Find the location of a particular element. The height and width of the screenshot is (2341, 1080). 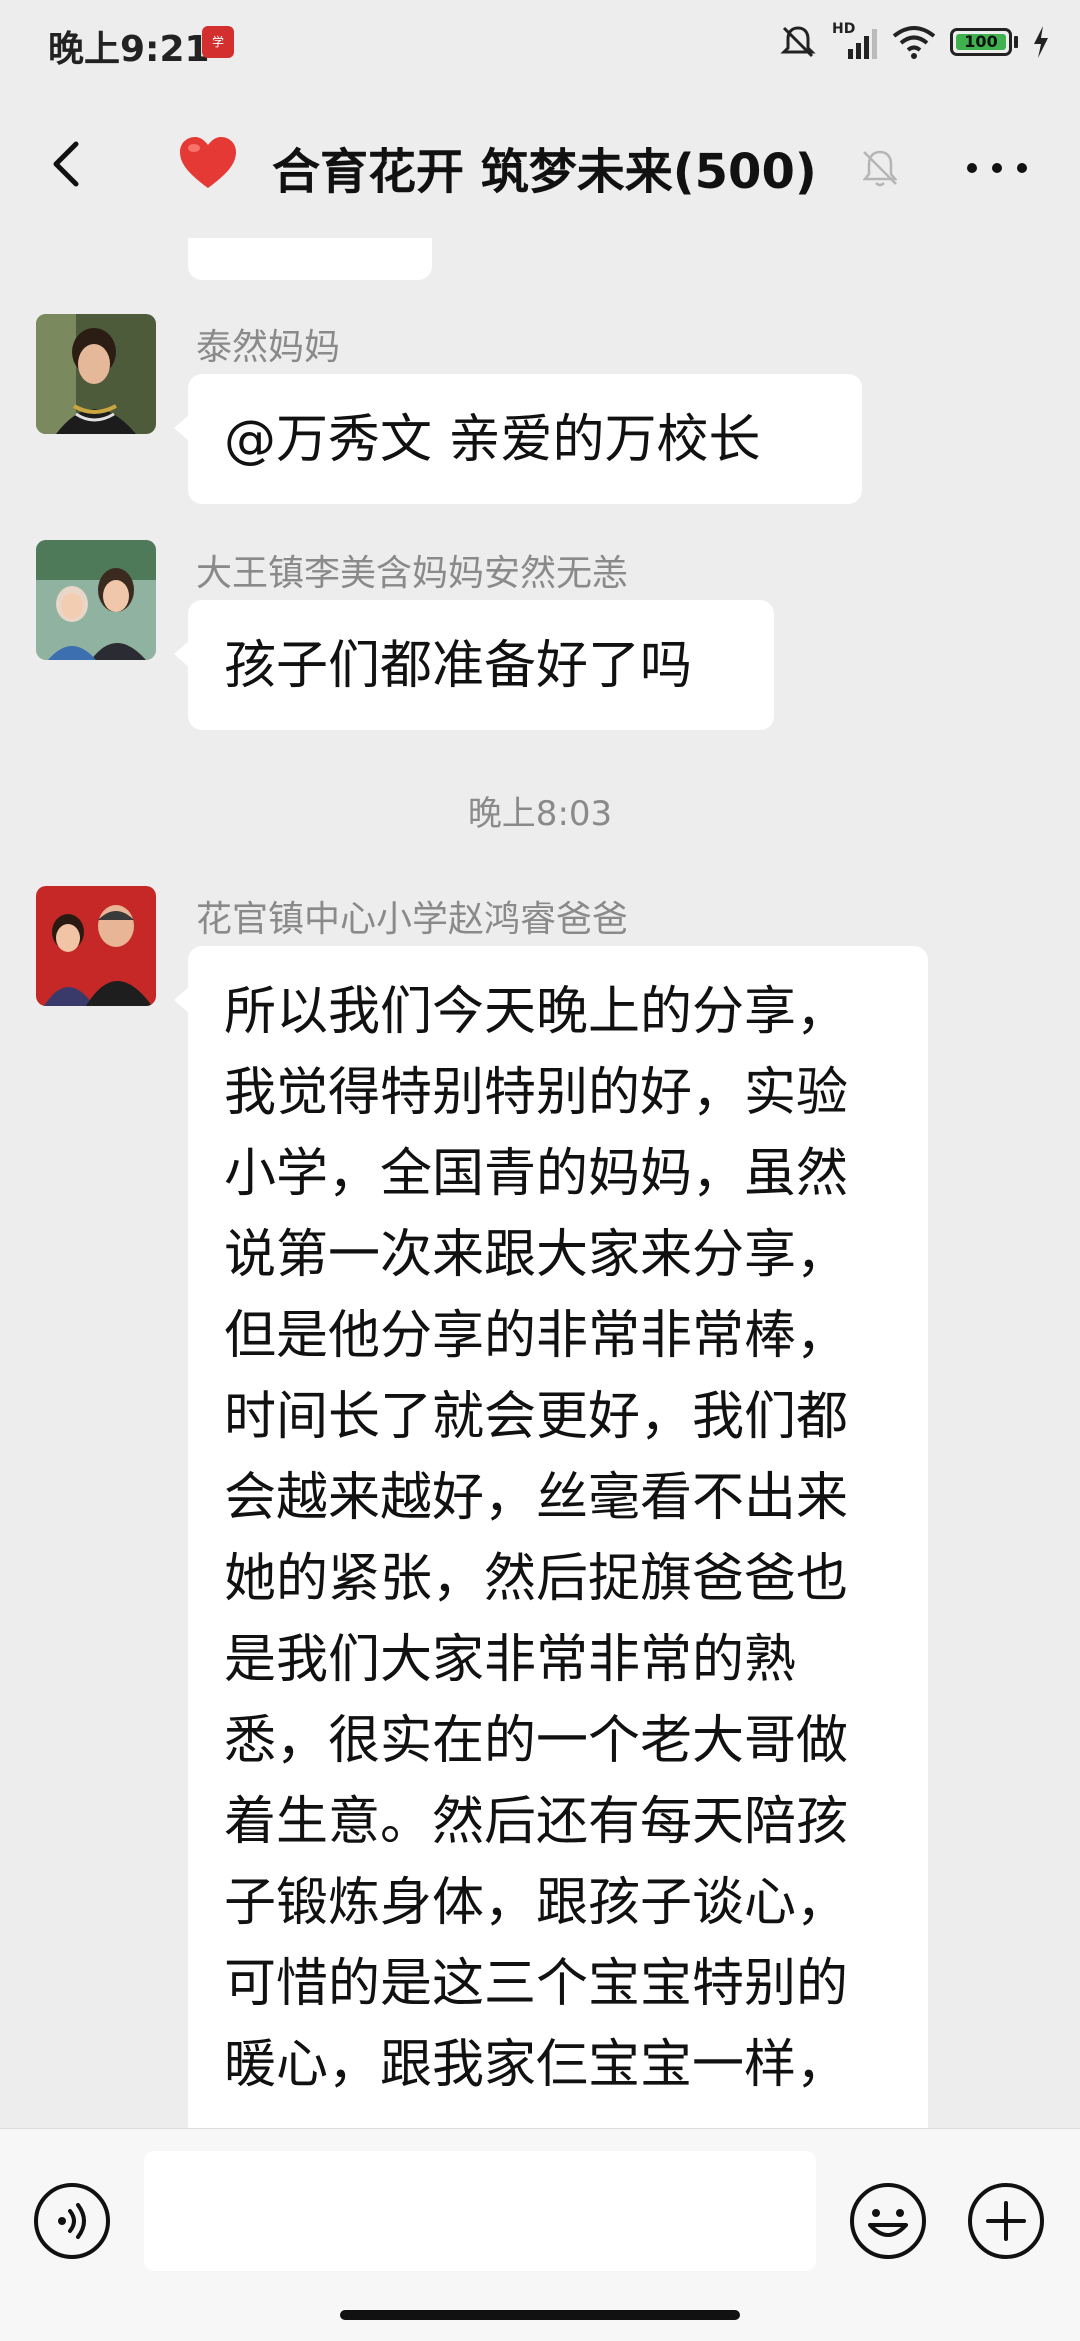

home-indicator is located at coordinates (540, 2315).